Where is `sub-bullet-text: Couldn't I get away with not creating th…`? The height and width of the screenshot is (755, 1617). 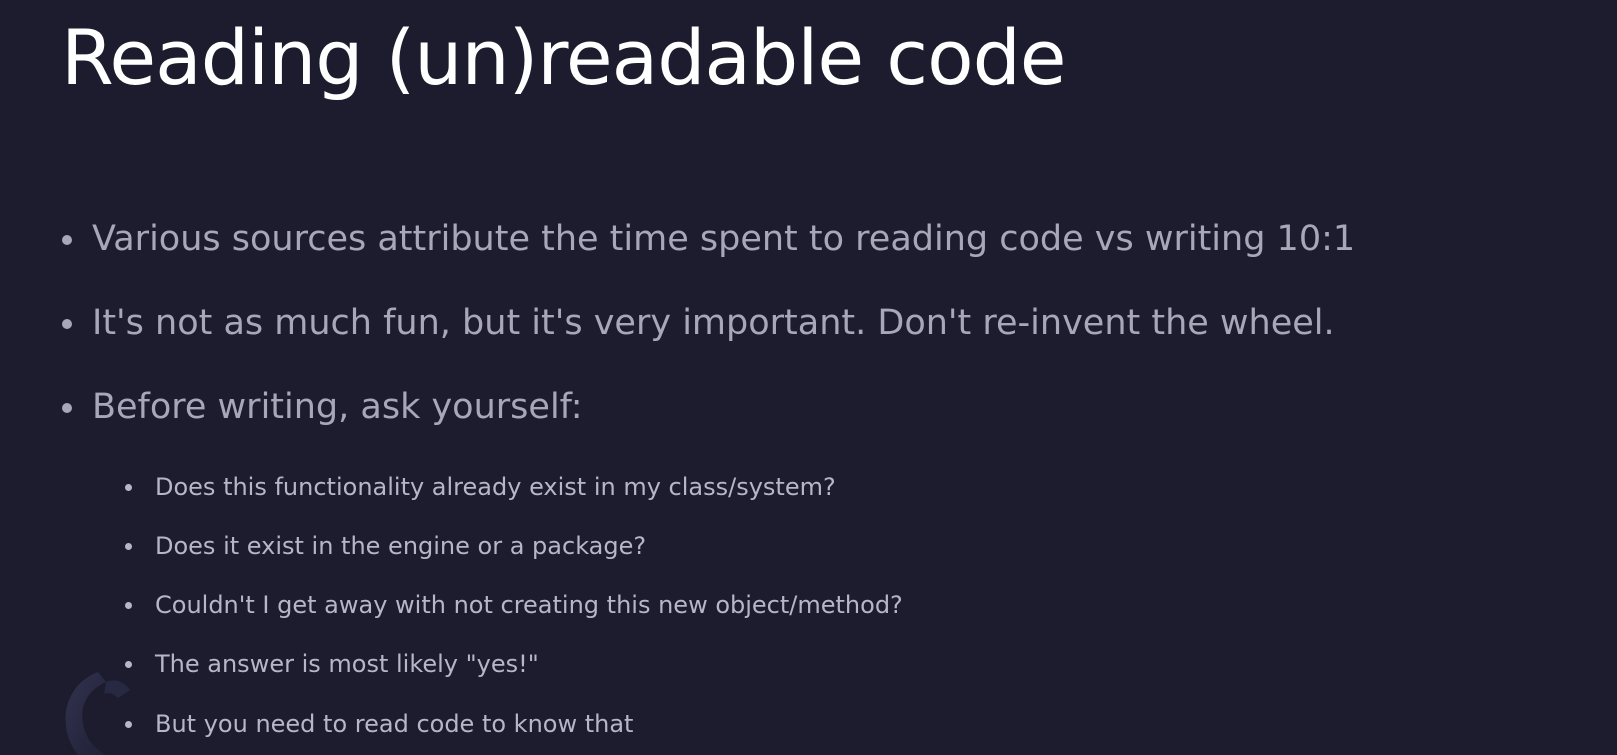
sub-bullet-text: Couldn't I get away with not creating th… is located at coordinates (529, 605).